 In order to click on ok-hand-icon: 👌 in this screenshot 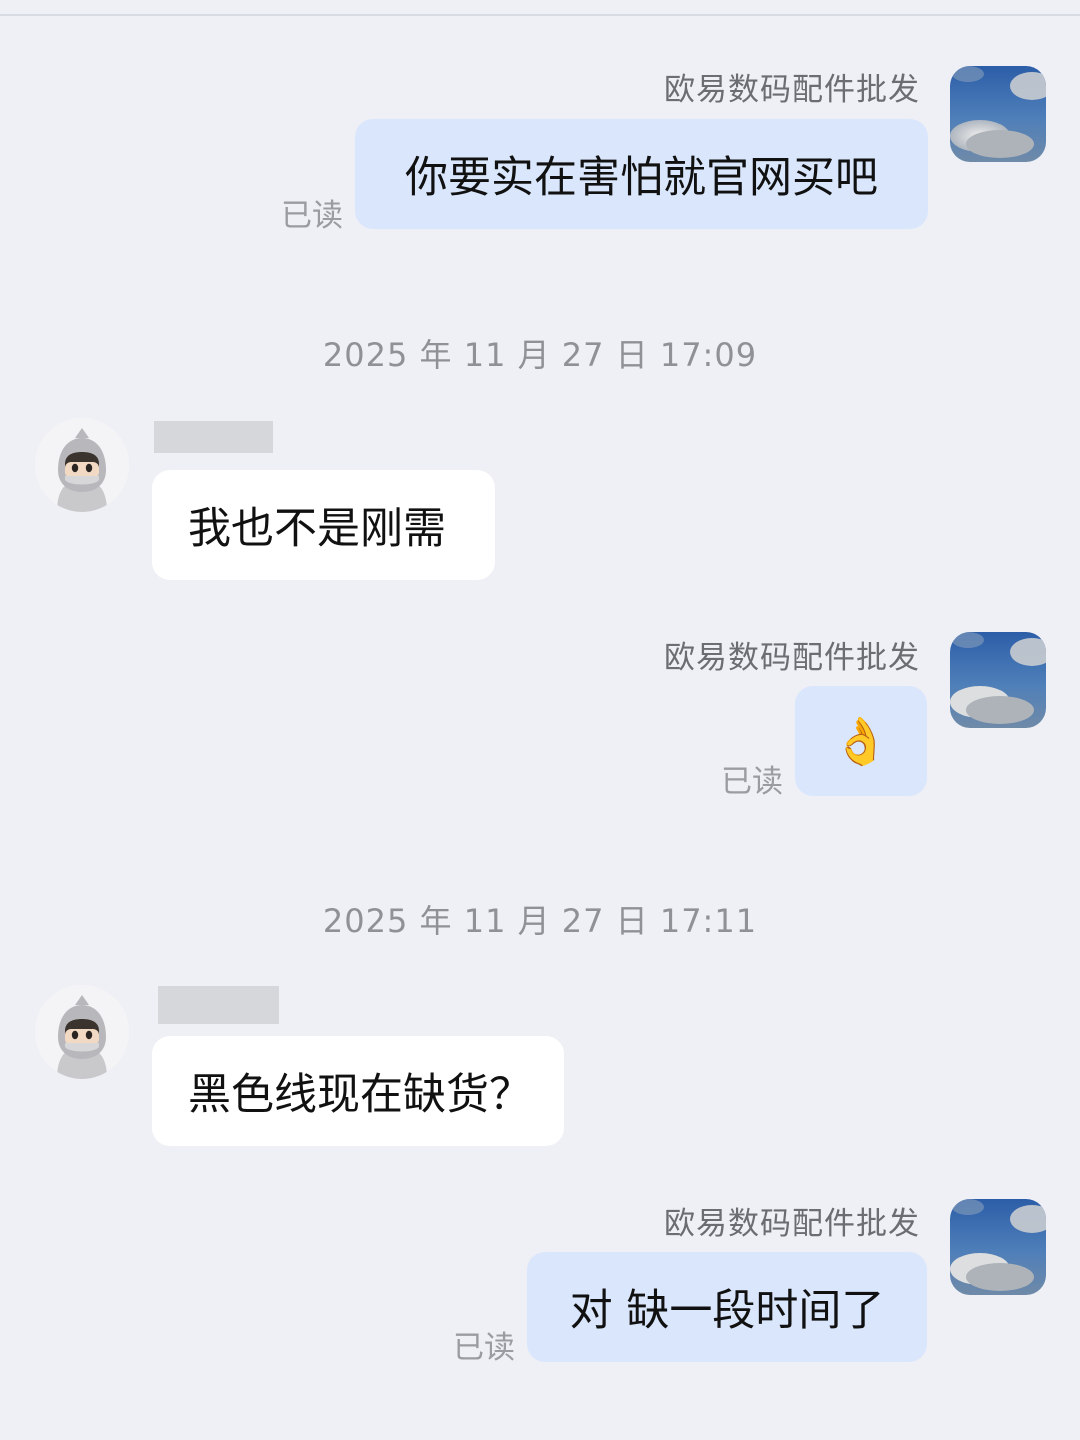, I will do `click(861, 740)`.